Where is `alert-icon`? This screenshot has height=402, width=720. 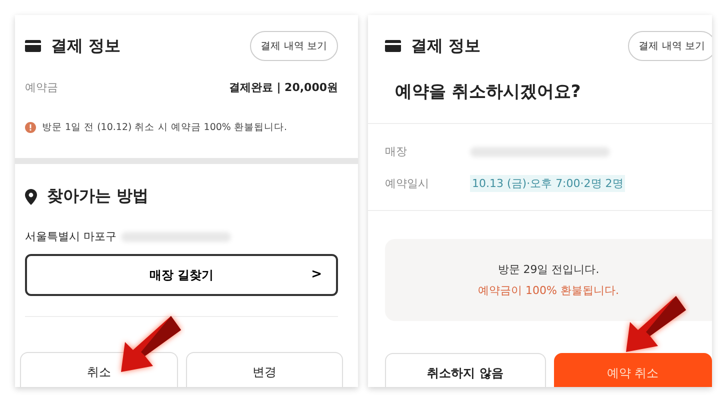 alert-icon is located at coordinates (30, 127).